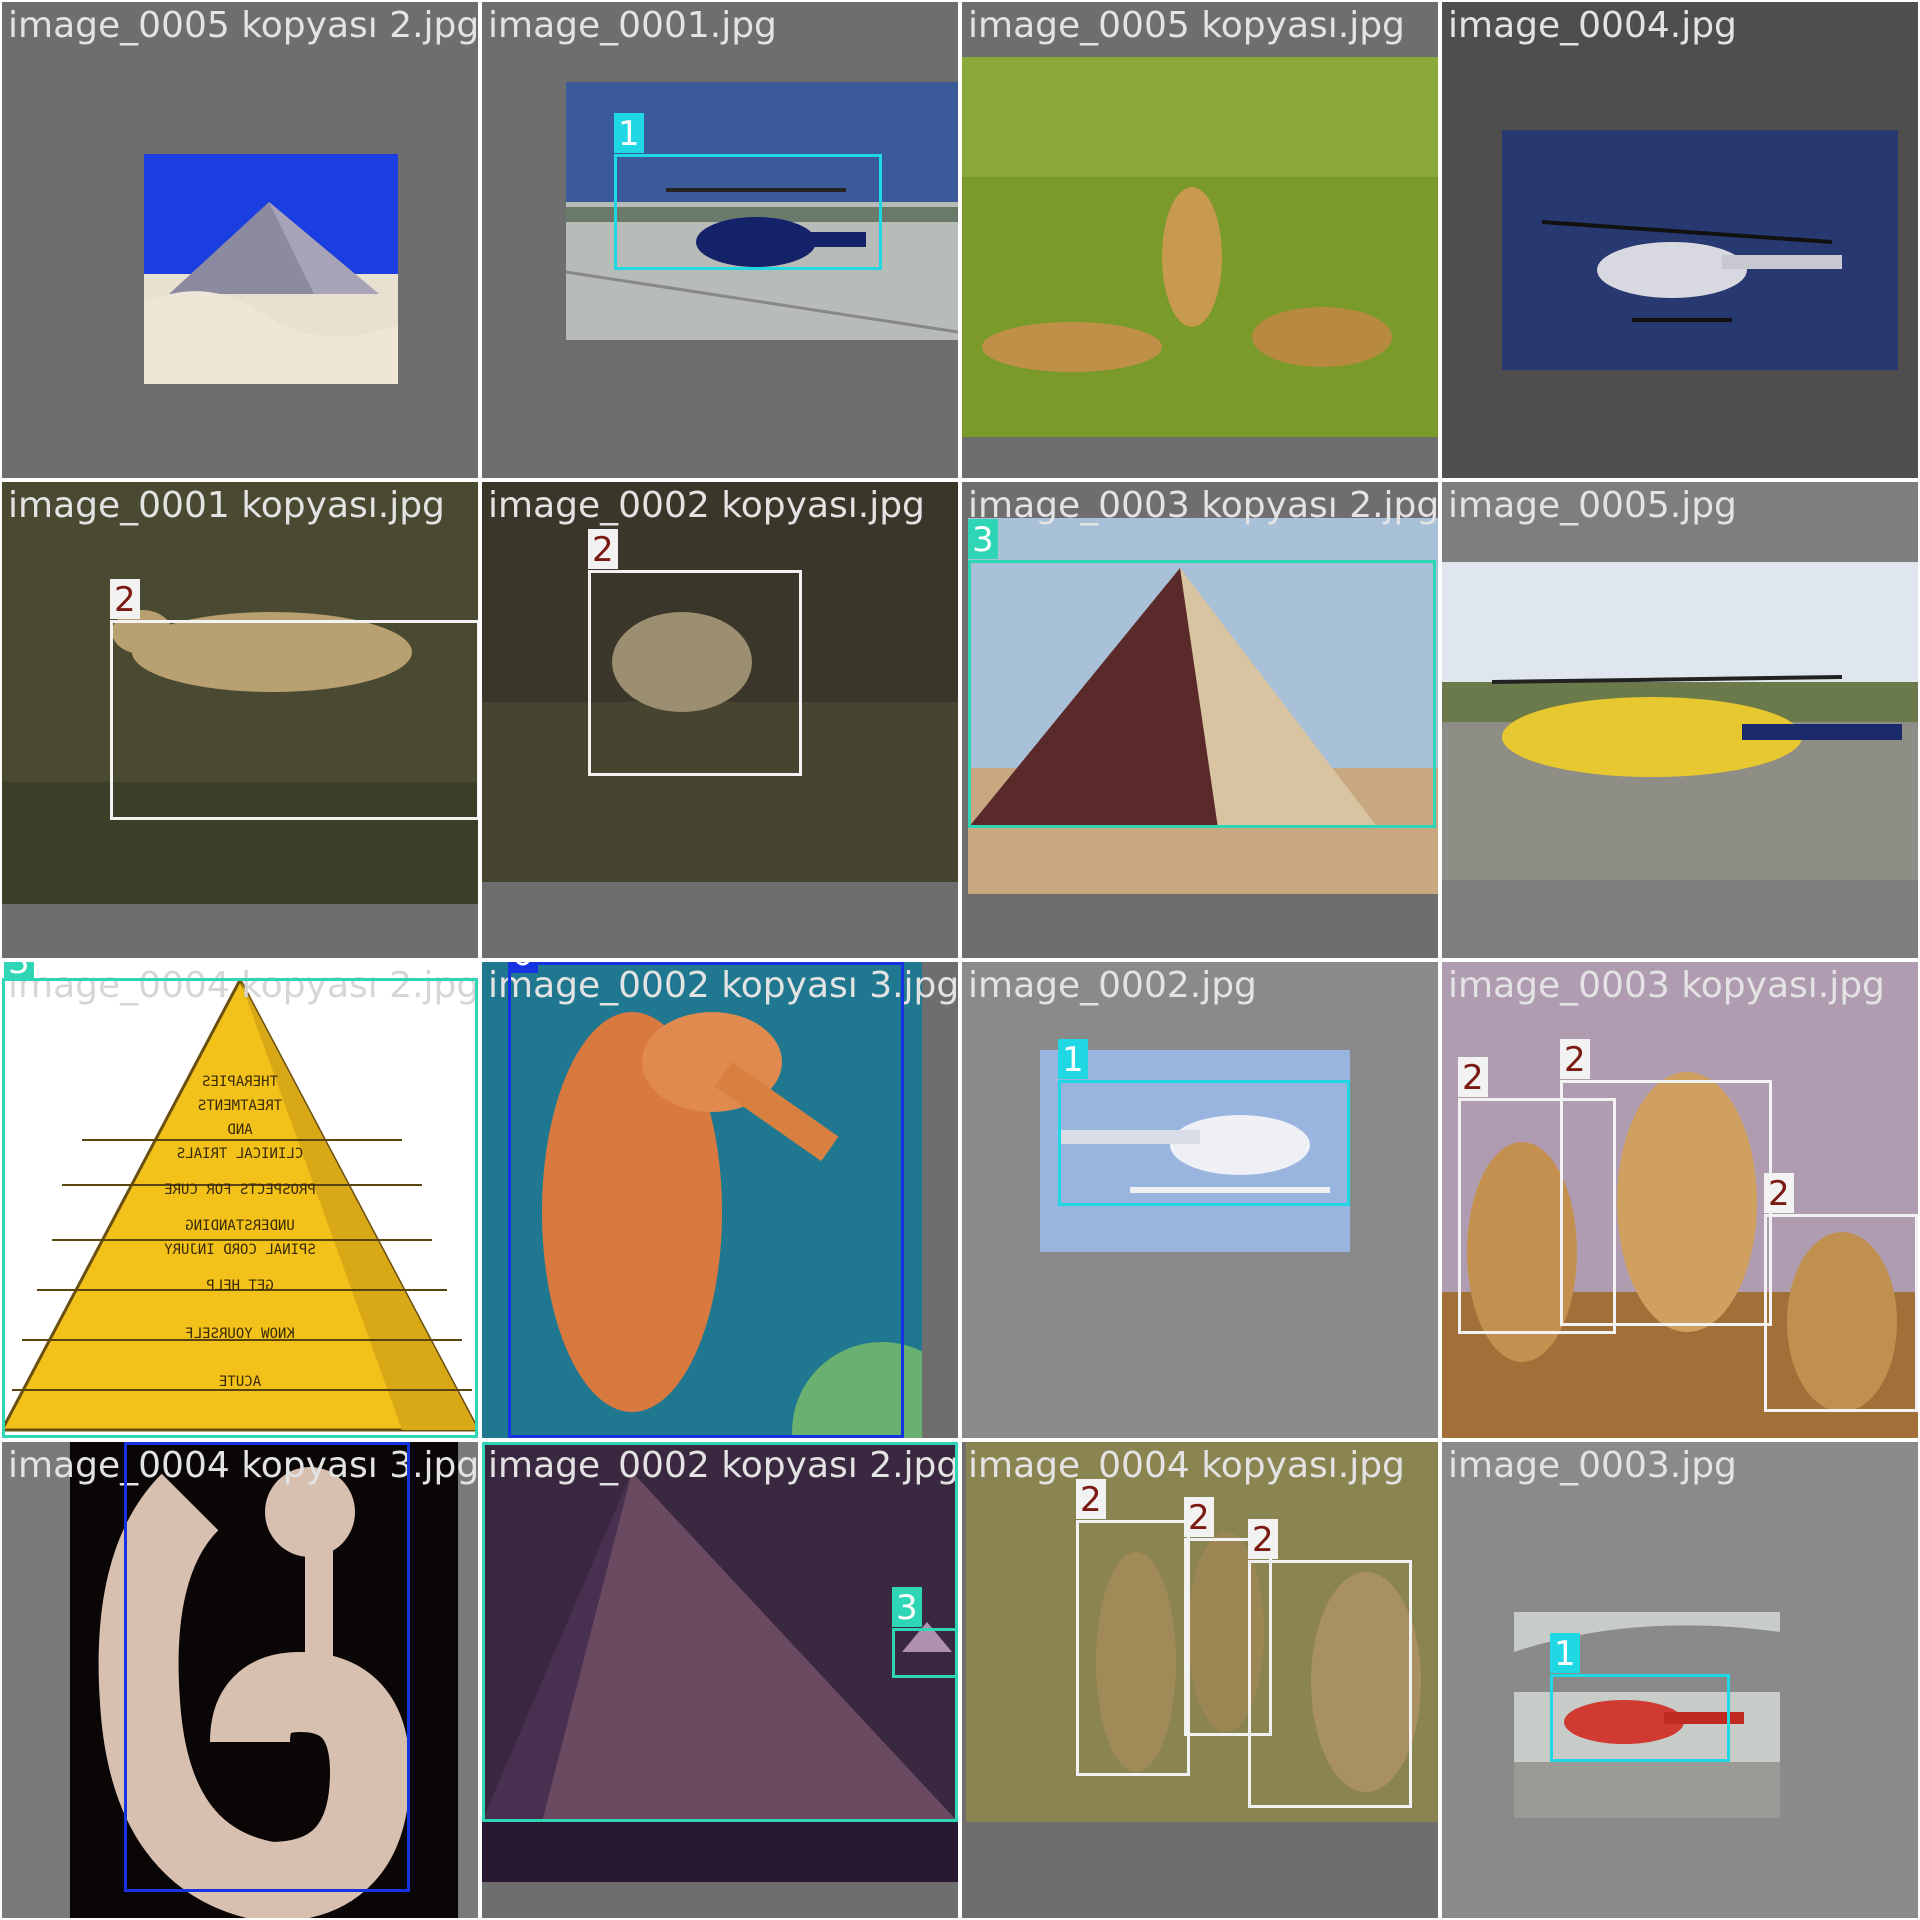 The width and height of the screenshot is (1920, 1920). I want to click on mosaic-tile: image_0003 kopyası.jpg 2 2 2, so click(1680, 1200).